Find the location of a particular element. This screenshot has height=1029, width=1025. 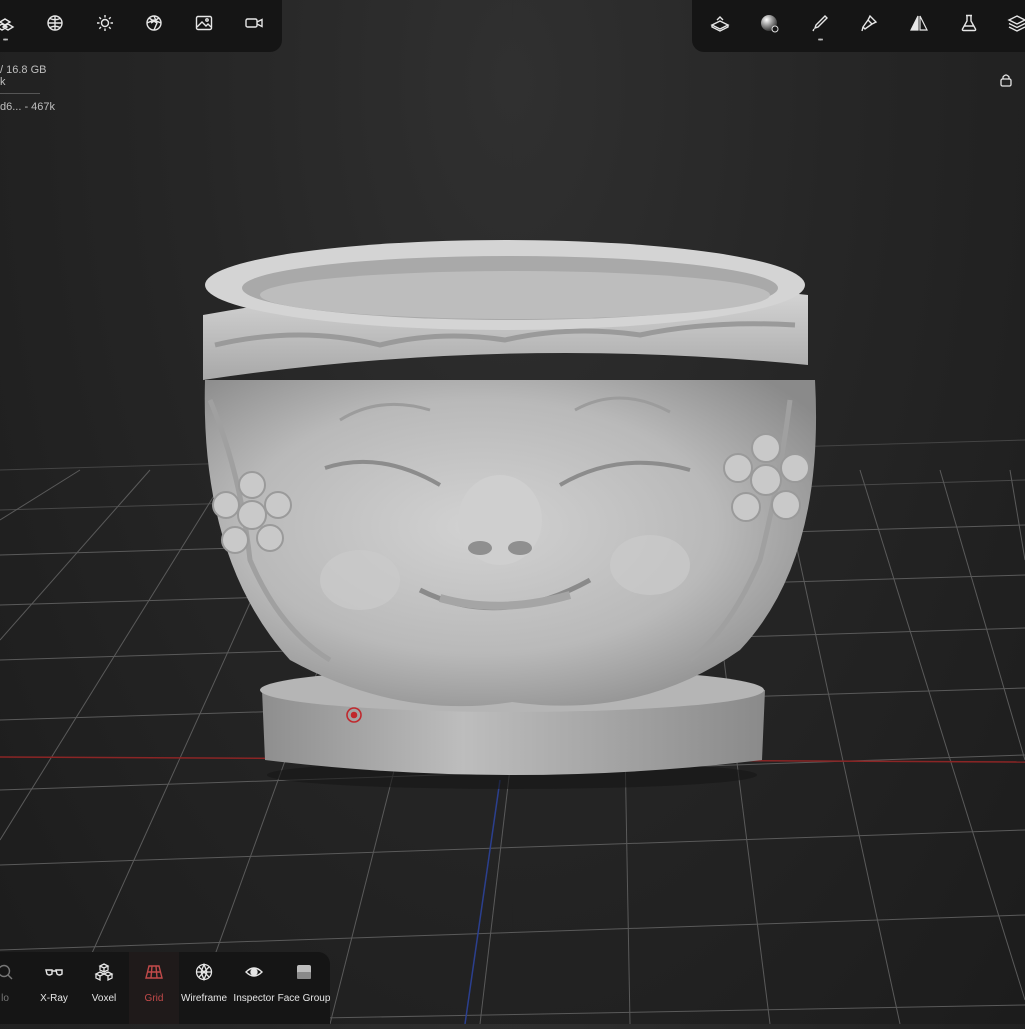

paint-button is located at coordinates (869, 25).